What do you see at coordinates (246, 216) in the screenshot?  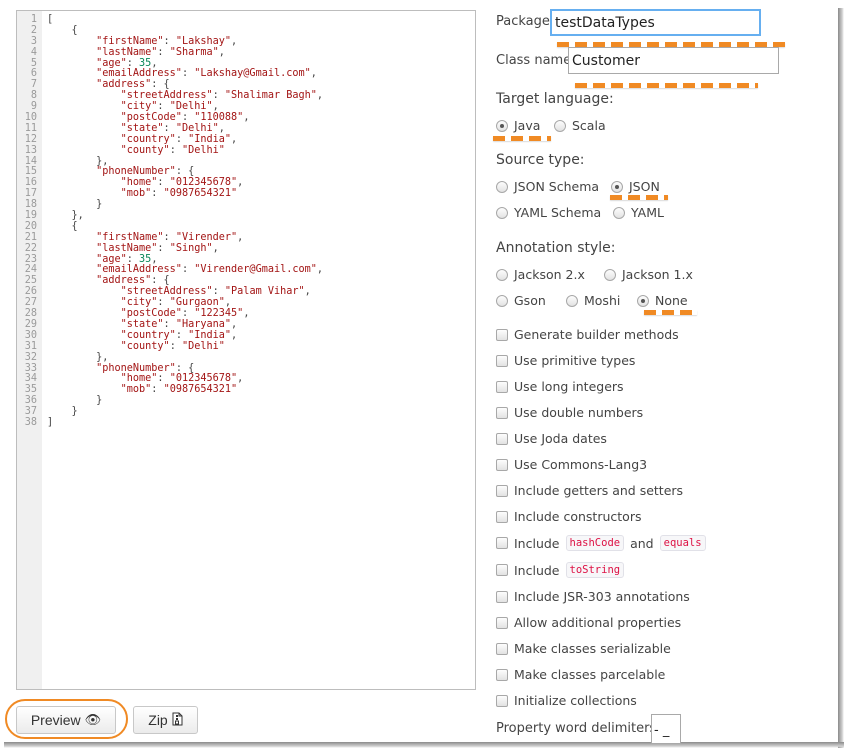 I see `code-line: 19 },` at bounding box center [246, 216].